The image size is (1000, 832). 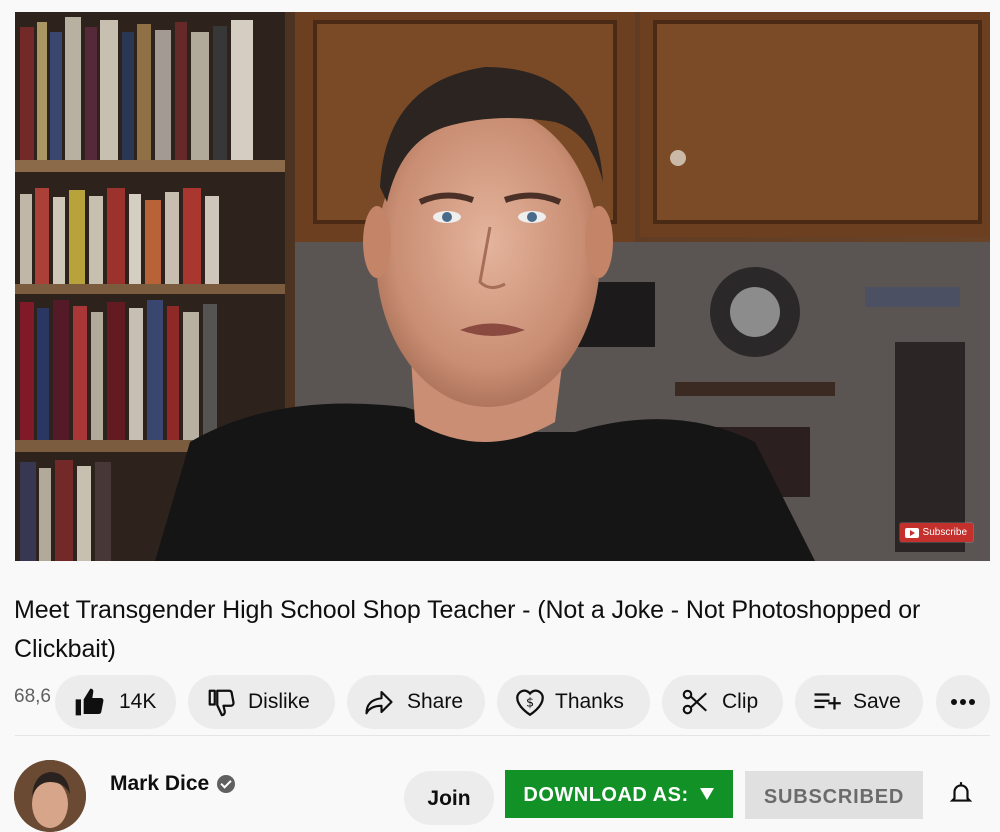 I want to click on join-label: Join, so click(x=449, y=798).